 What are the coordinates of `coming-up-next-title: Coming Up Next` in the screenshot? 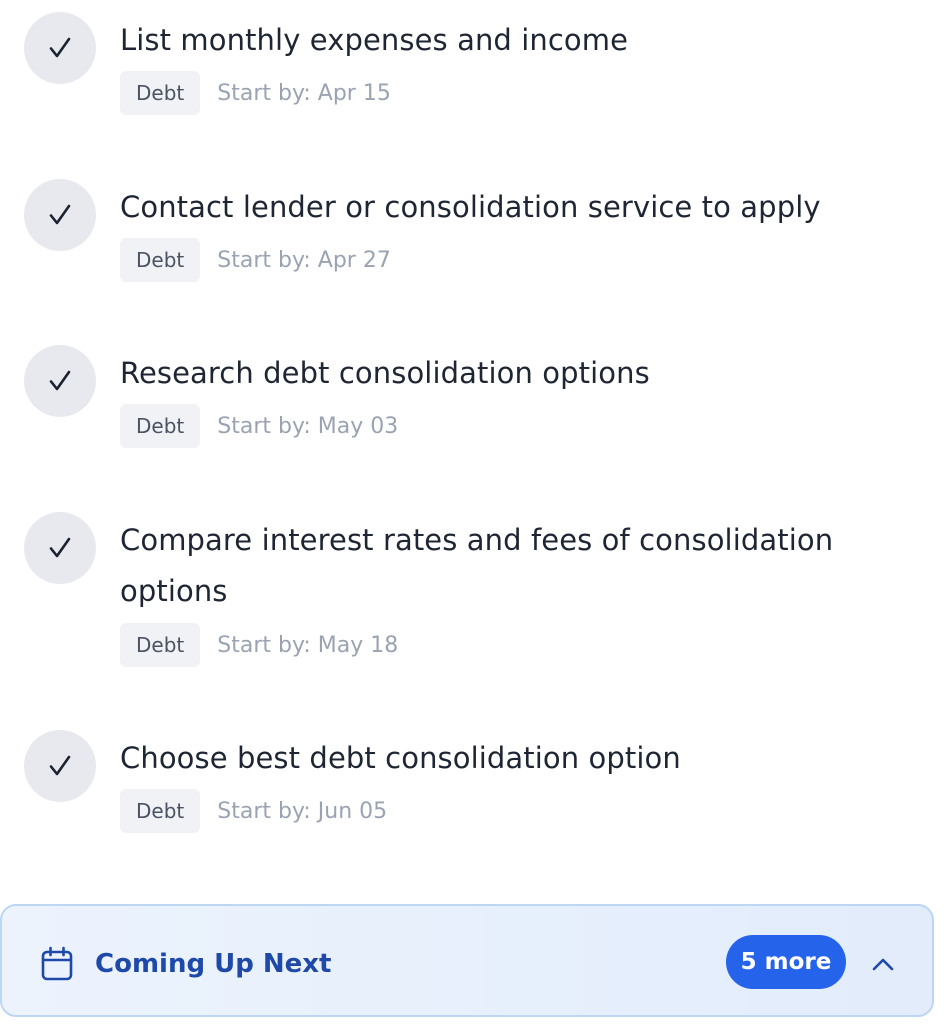 It's located at (213, 964).